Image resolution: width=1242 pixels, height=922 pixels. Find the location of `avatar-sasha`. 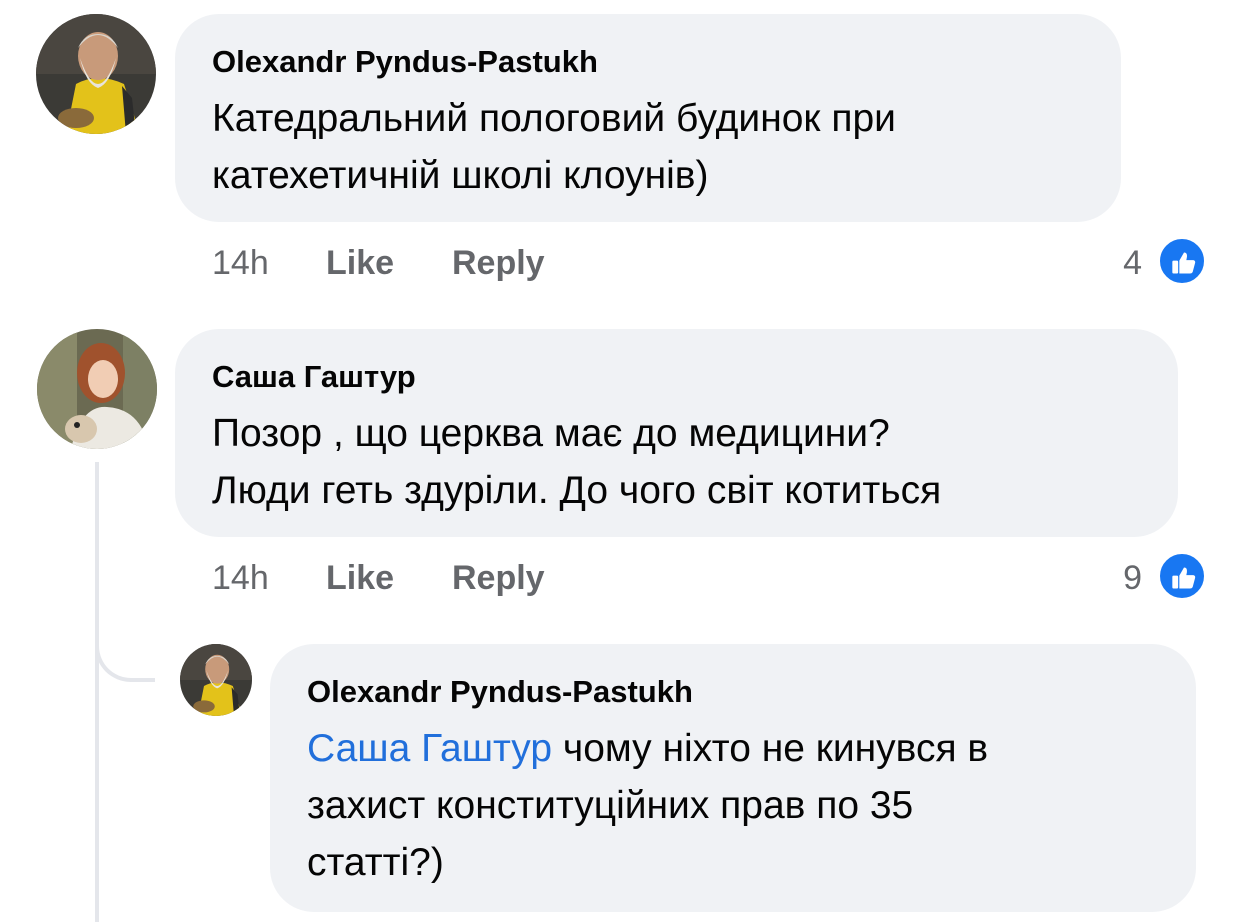

avatar-sasha is located at coordinates (97, 389).